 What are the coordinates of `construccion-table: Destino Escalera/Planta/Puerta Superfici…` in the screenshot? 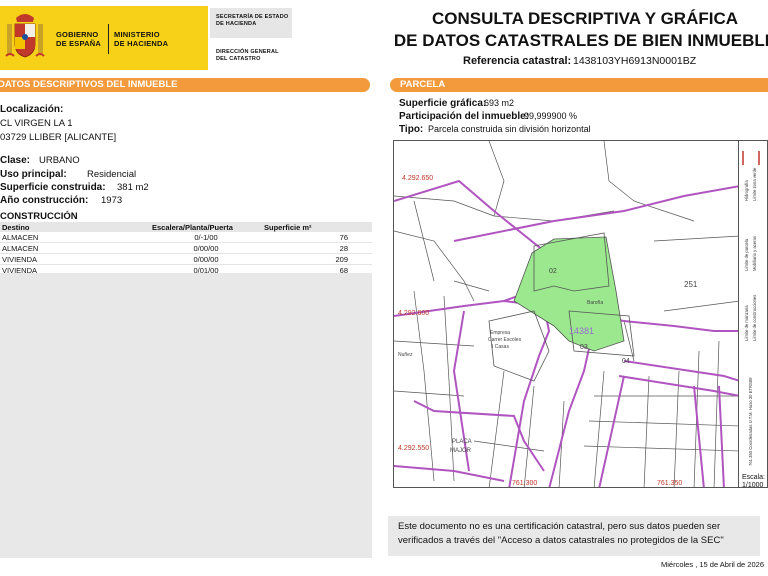 It's located at (186, 249).